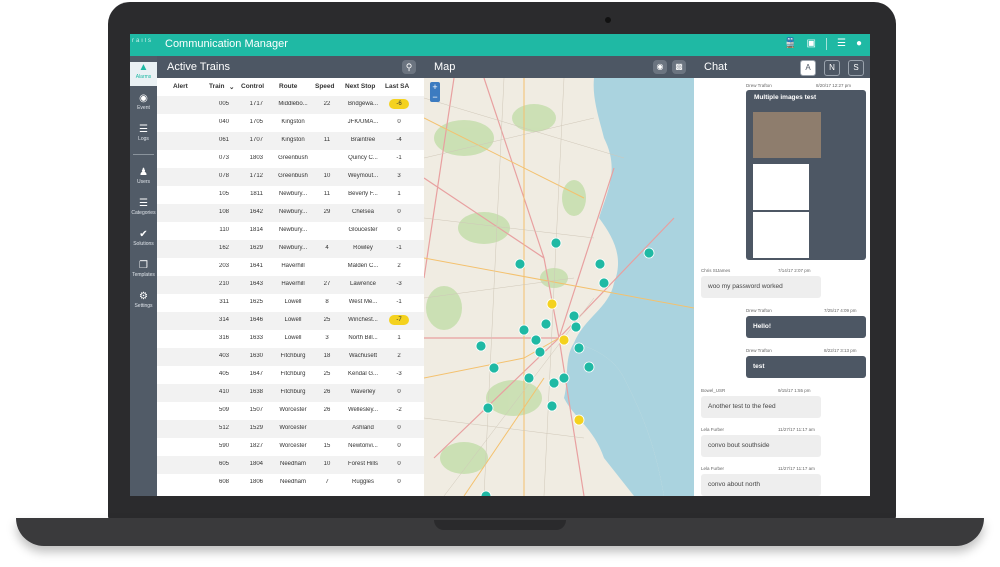 The height and width of the screenshot is (567, 1000). I want to click on table-row: 590 1827 Worcester 15 Newtonvi... 0, so click(290, 447).